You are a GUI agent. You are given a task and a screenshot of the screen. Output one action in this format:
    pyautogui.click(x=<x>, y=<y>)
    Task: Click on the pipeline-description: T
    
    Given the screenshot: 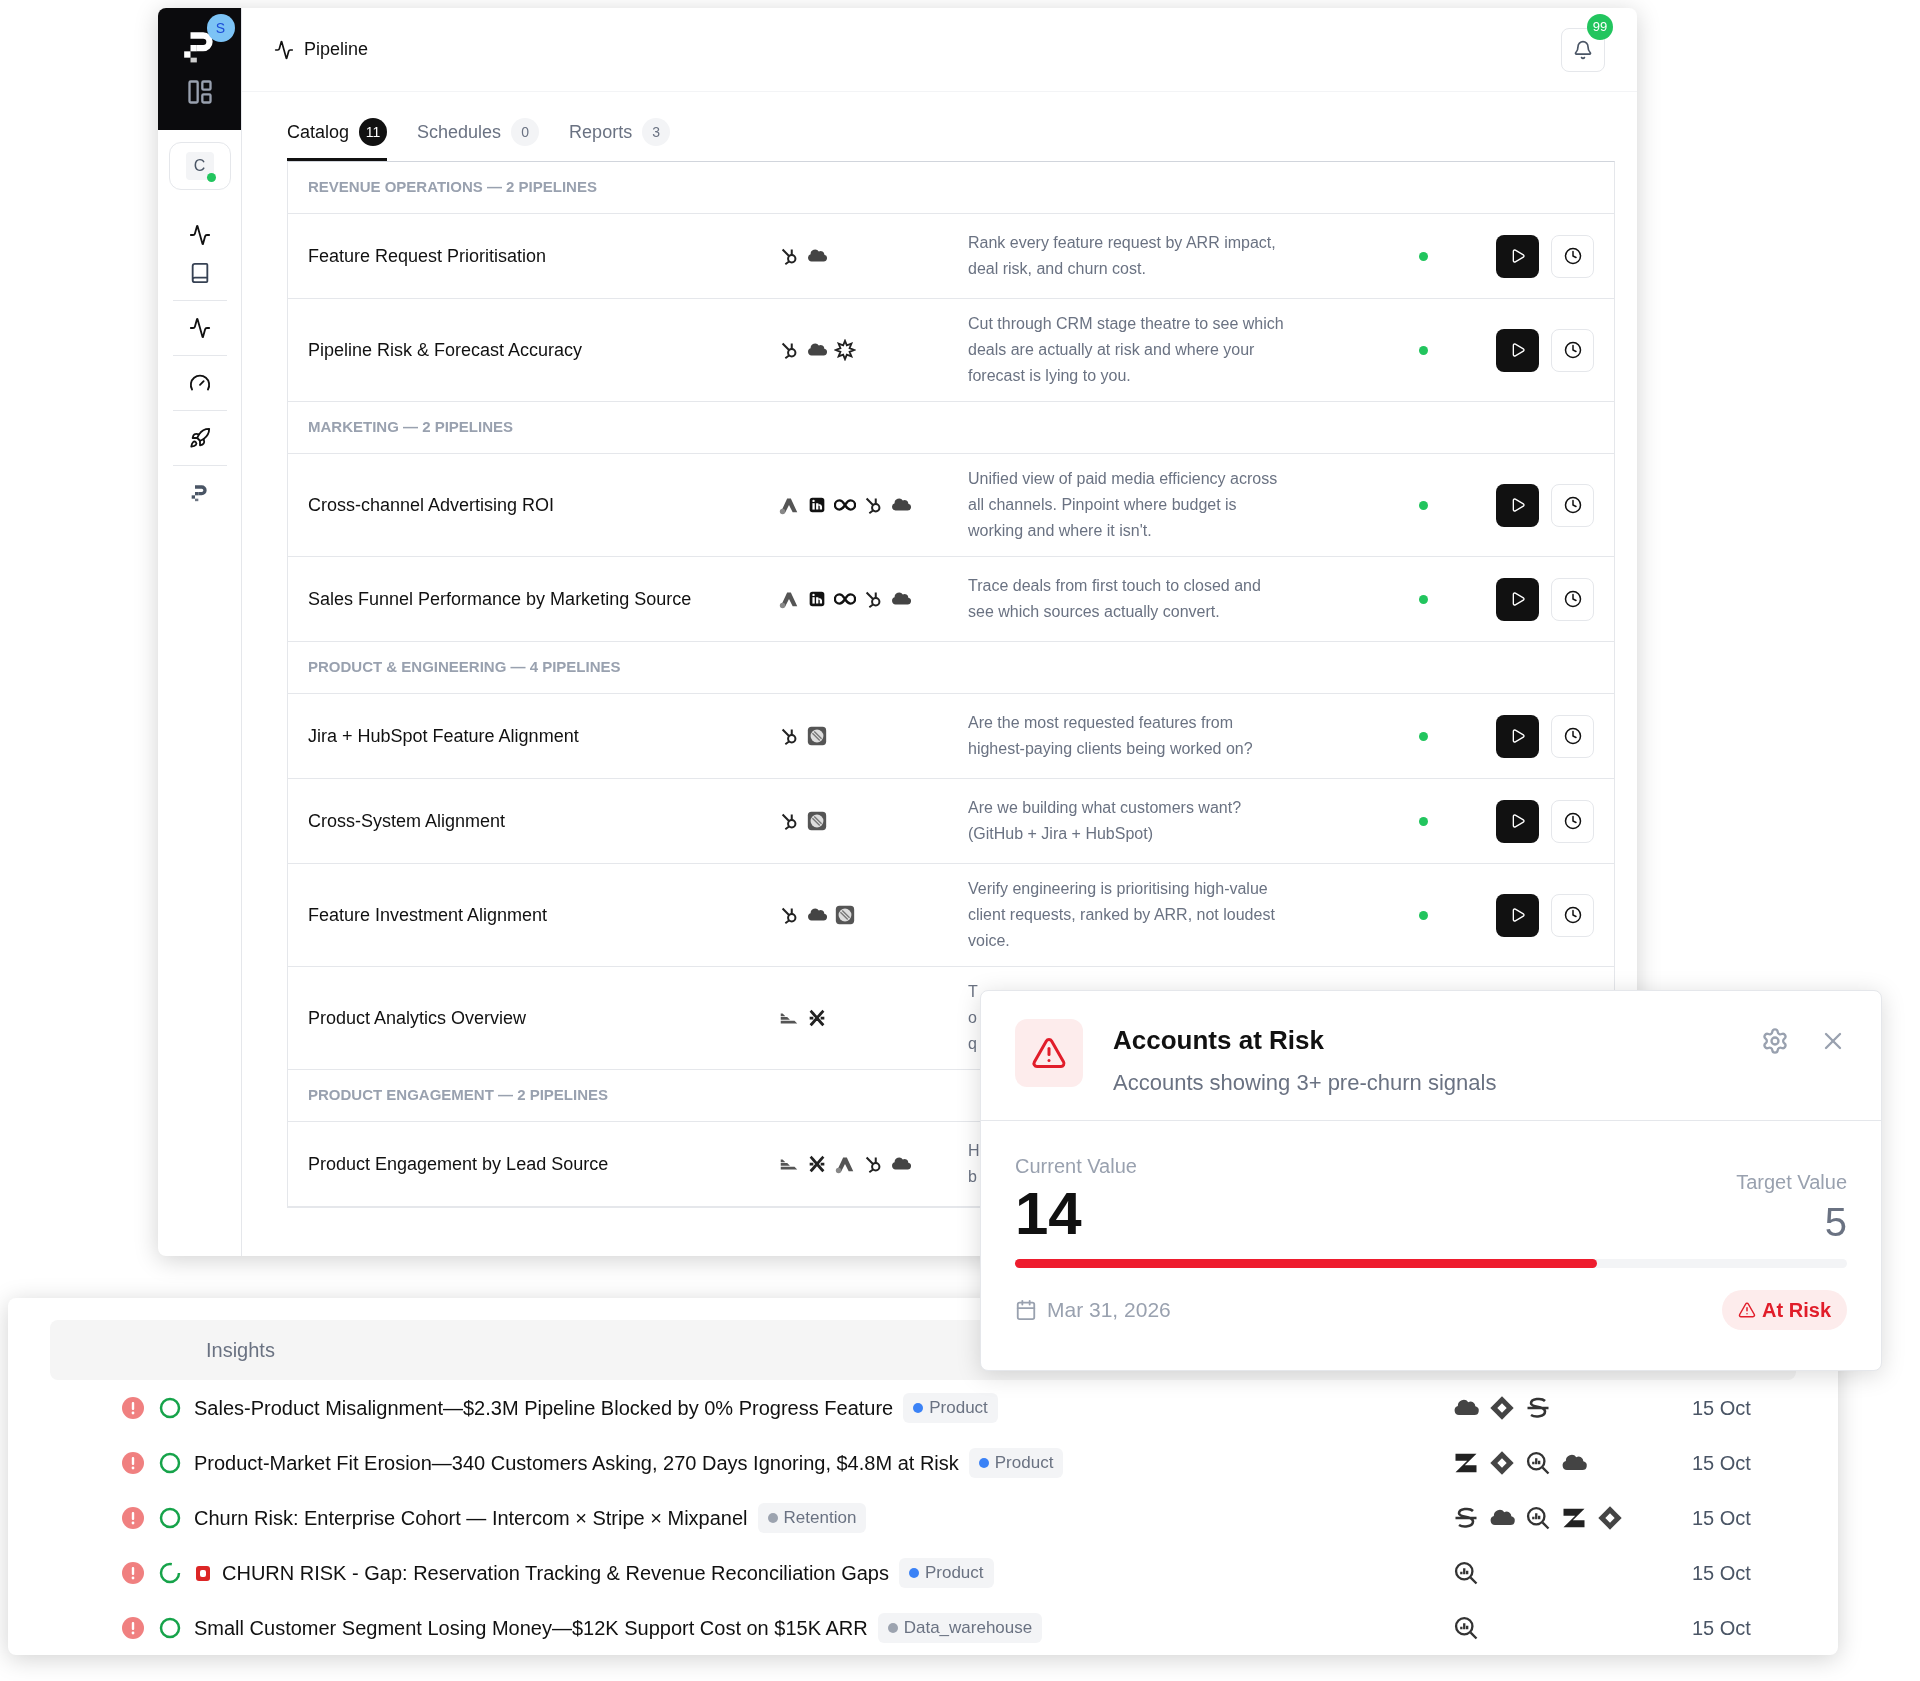 What is the action you would take?
    pyautogui.click(x=973, y=992)
    